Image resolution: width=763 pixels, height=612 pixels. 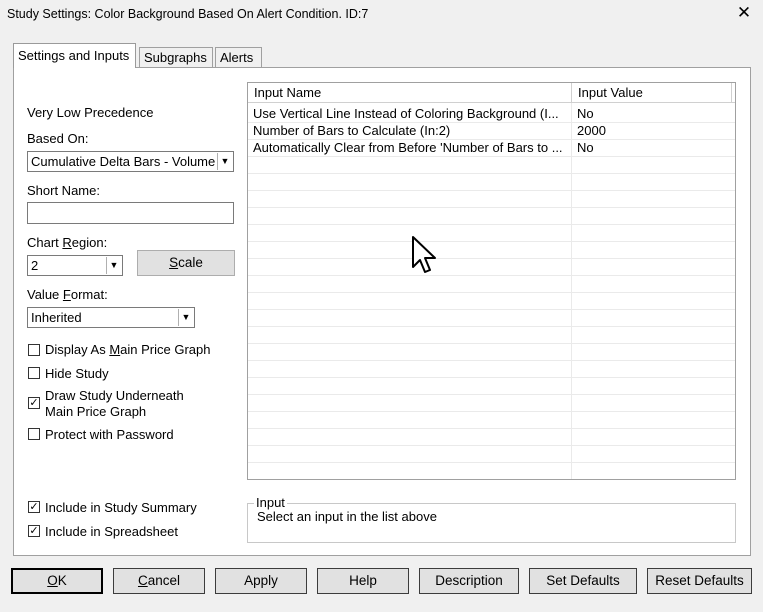 I want to click on protect-with-password-checkbox, so click(x=34, y=434).